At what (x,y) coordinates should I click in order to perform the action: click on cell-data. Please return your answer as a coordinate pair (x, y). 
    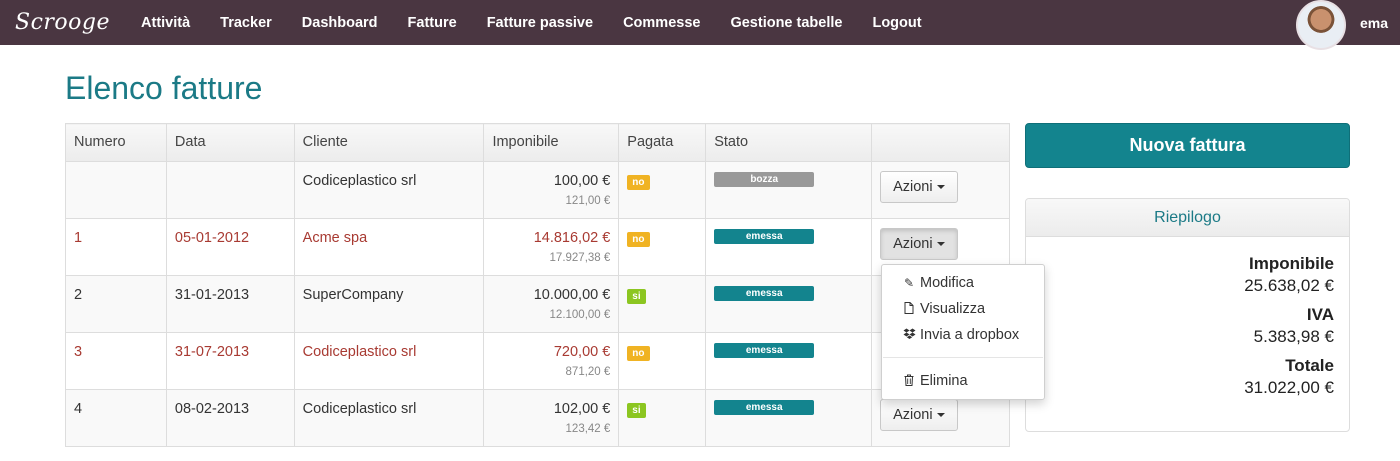
    Looking at the image, I should click on (230, 190).